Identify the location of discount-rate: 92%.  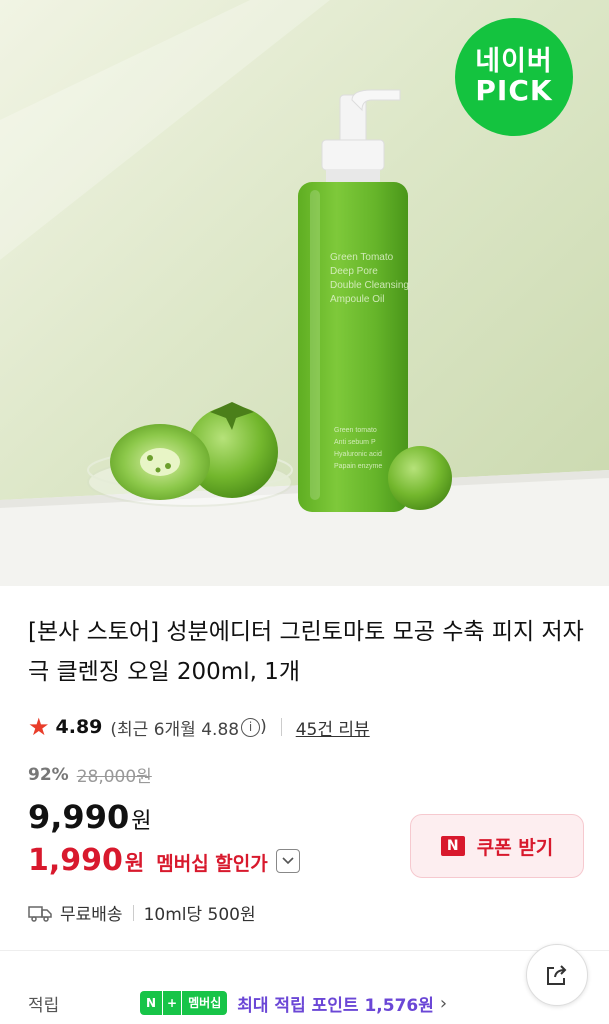
(48, 774).